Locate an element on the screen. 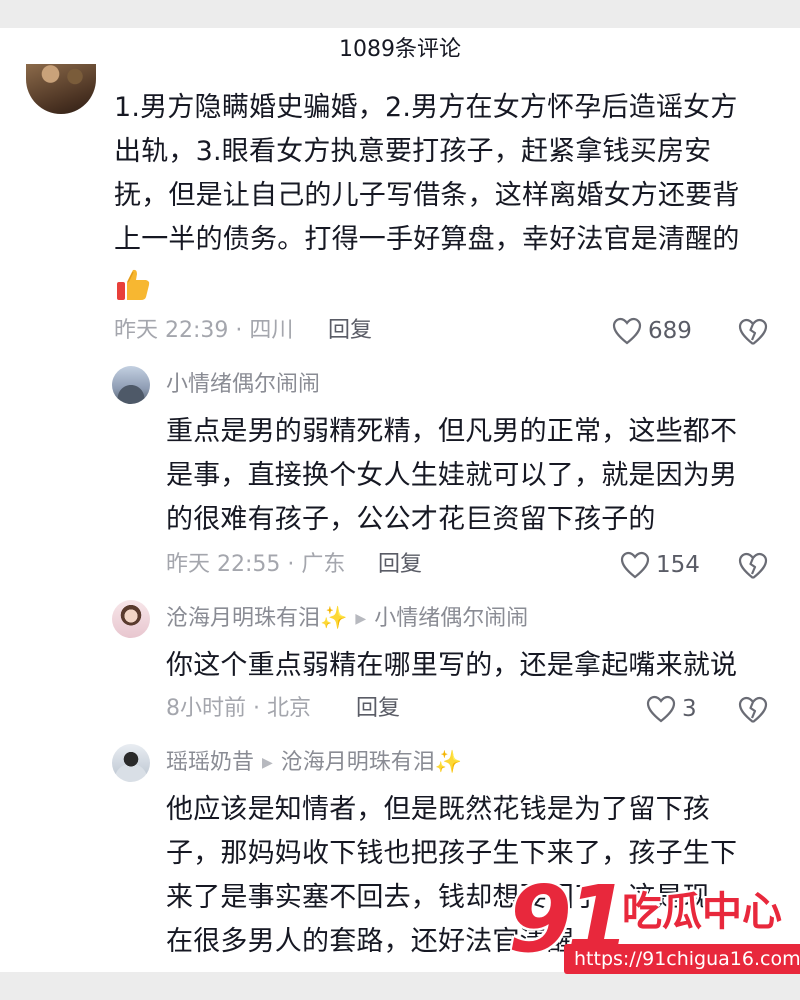 Image resolution: width=800 pixels, height=1000 pixels. username: 沧海月明珠有泪 is located at coordinates (243, 618).